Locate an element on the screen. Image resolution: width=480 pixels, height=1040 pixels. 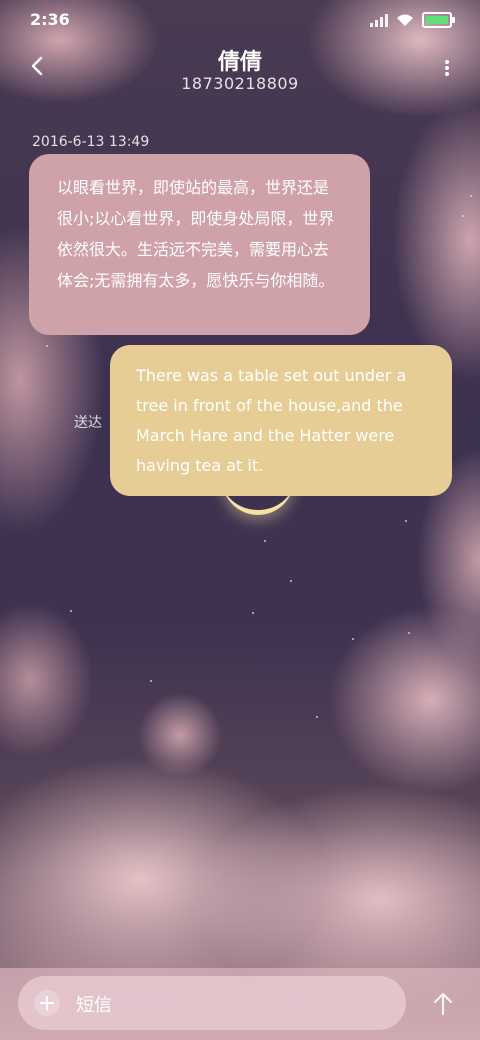
send-button is located at coordinates (443, 1004).